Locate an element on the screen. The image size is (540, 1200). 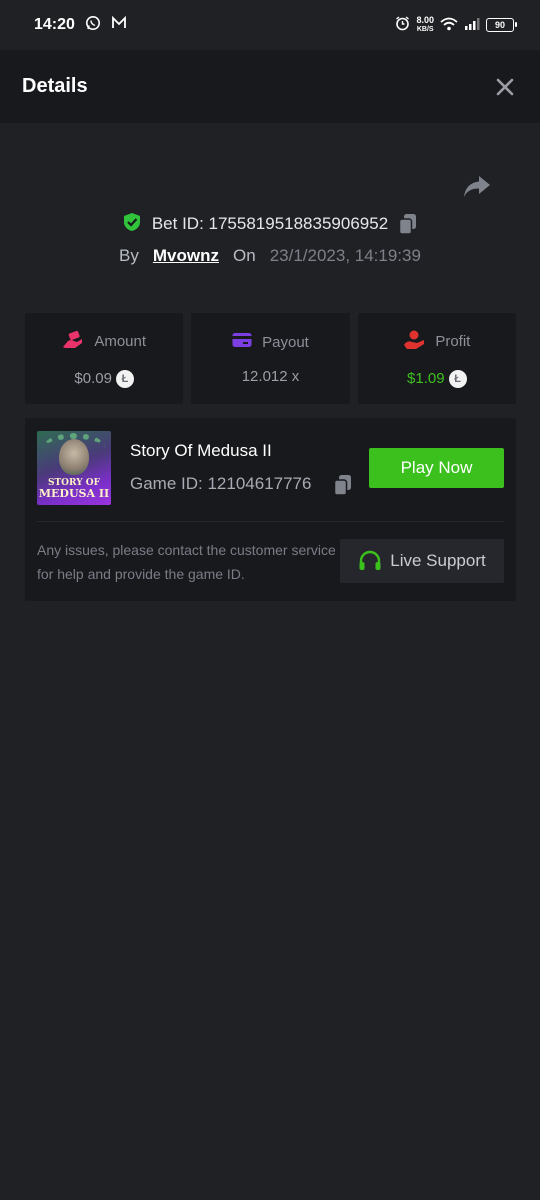
profit-value: $1.09 is located at coordinates (426, 378).